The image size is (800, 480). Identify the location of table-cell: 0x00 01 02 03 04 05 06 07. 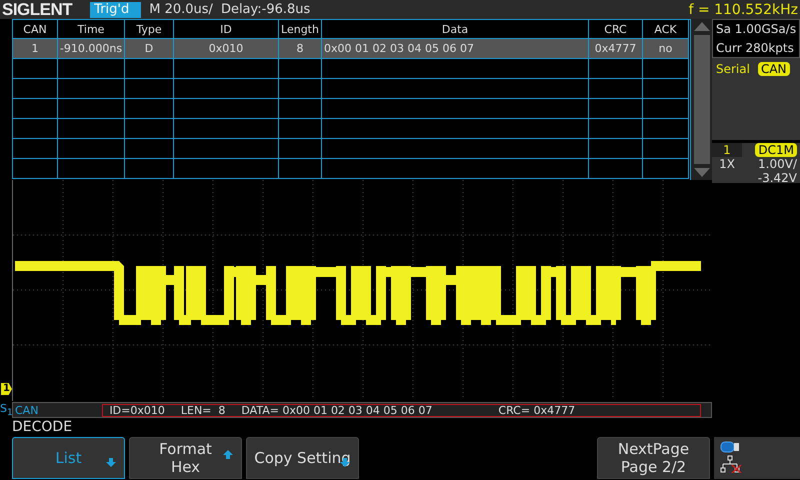
(455, 49).